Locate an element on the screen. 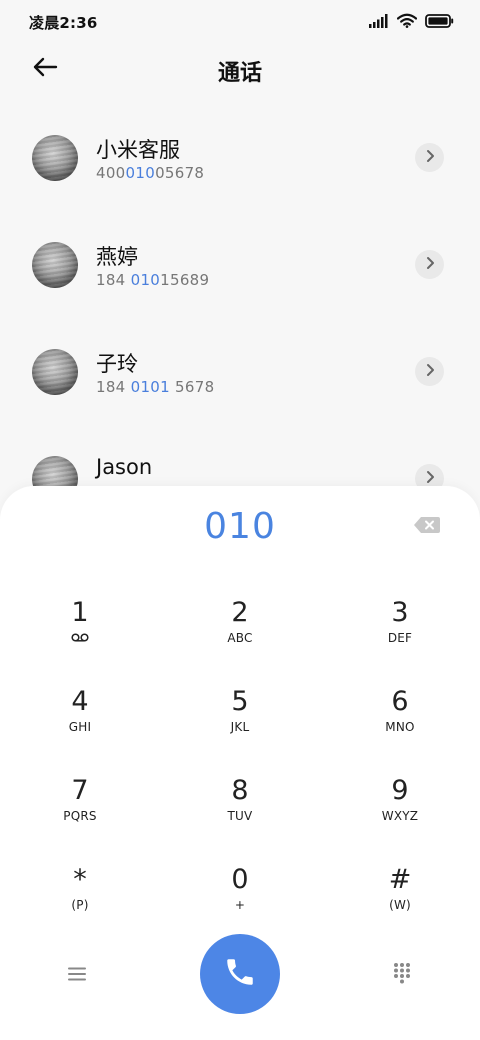 The height and width of the screenshot is (1040, 480). key-digit: 2 is located at coordinates (240, 612).